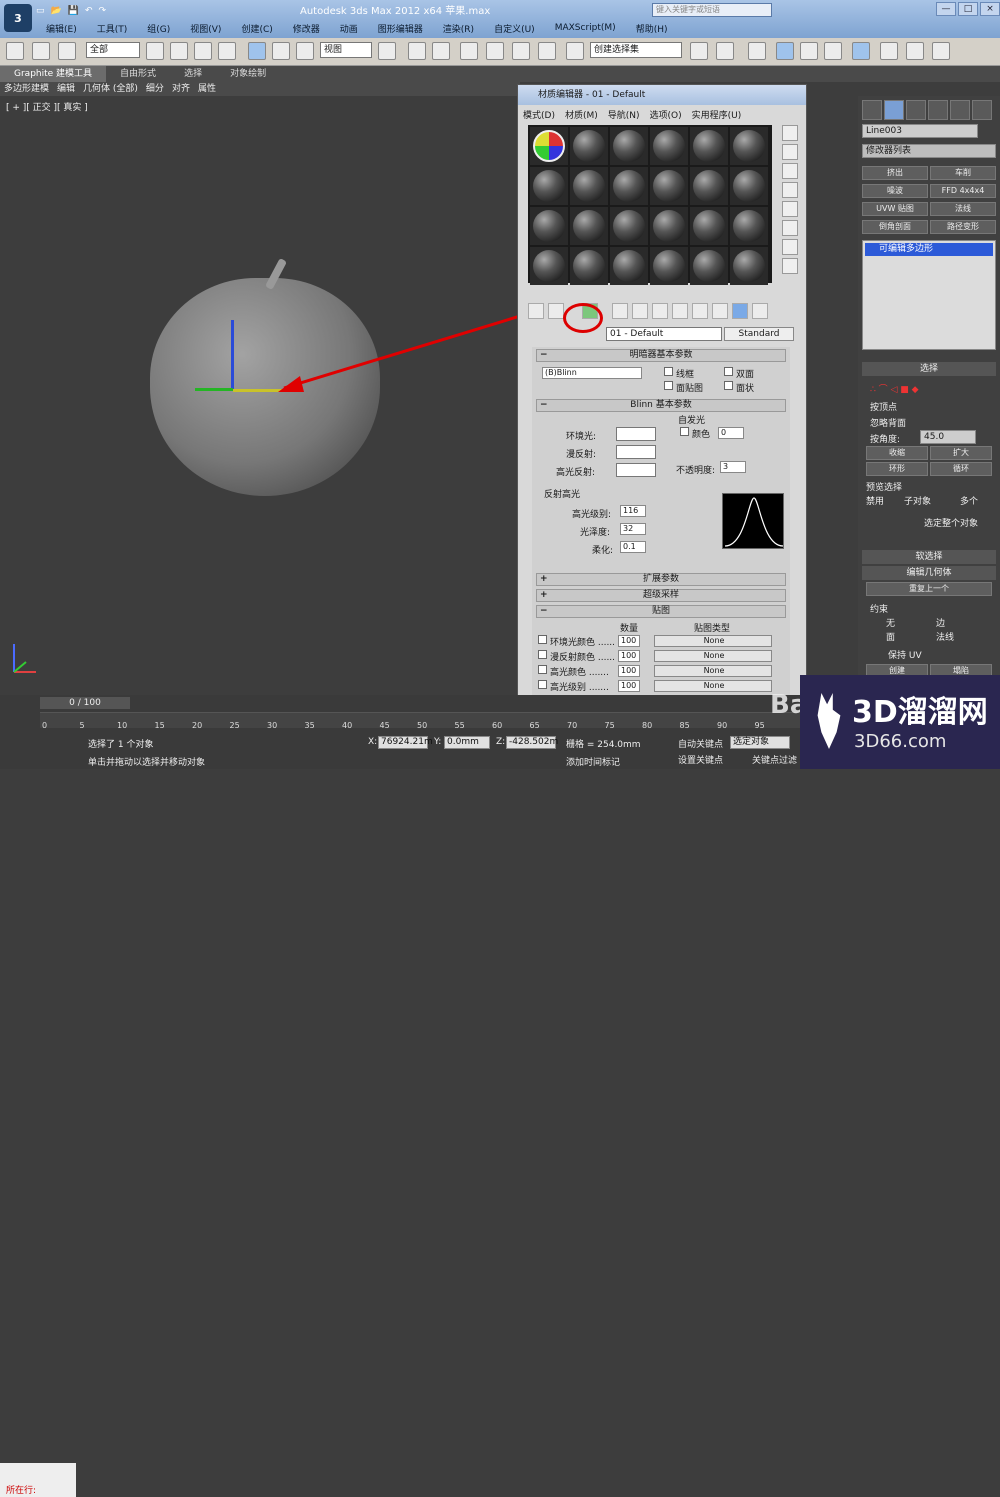  I want to click on two-sided-checkbox, so click(728, 371).